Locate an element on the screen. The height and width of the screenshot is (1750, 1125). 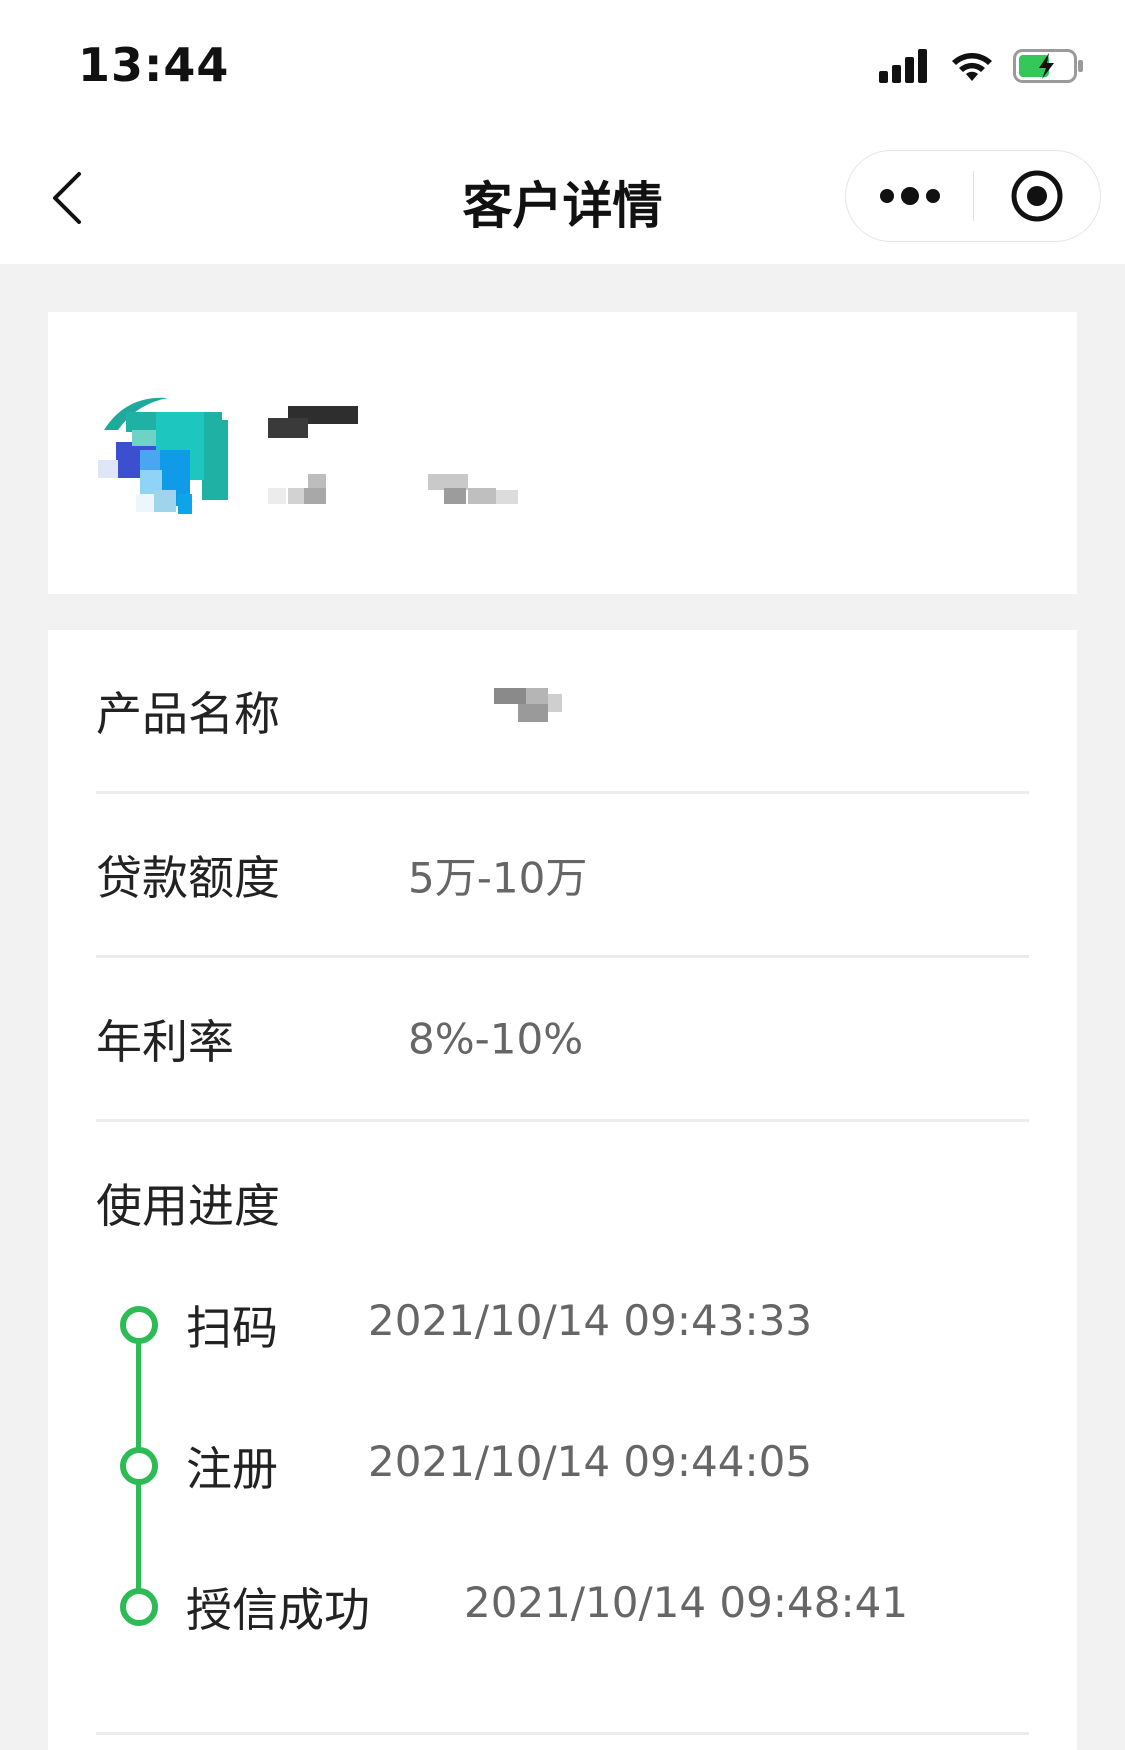
timeline-step-time: 2021/10/14 09:43:33 is located at coordinates (590, 1320).